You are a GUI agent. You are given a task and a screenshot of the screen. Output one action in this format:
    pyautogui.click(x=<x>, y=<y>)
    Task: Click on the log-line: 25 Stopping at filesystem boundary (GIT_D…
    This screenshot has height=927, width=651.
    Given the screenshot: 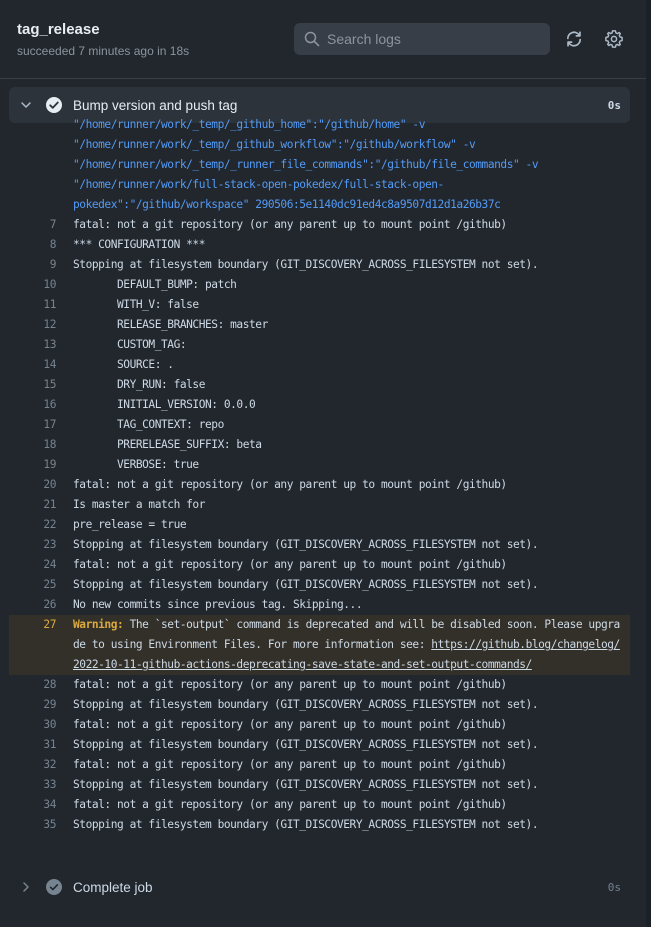 What is the action you would take?
    pyautogui.click(x=319, y=585)
    